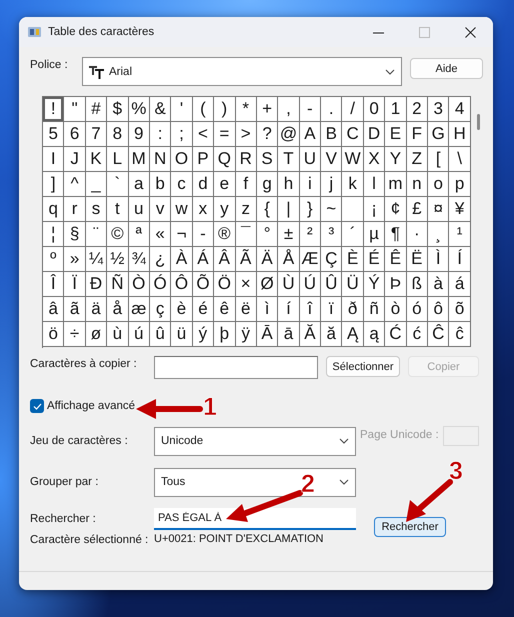 The width and height of the screenshot is (514, 617). What do you see at coordinates (417, 334) in the screenshot?
I see `character-cell: ć` at bounding box center [417, 334].